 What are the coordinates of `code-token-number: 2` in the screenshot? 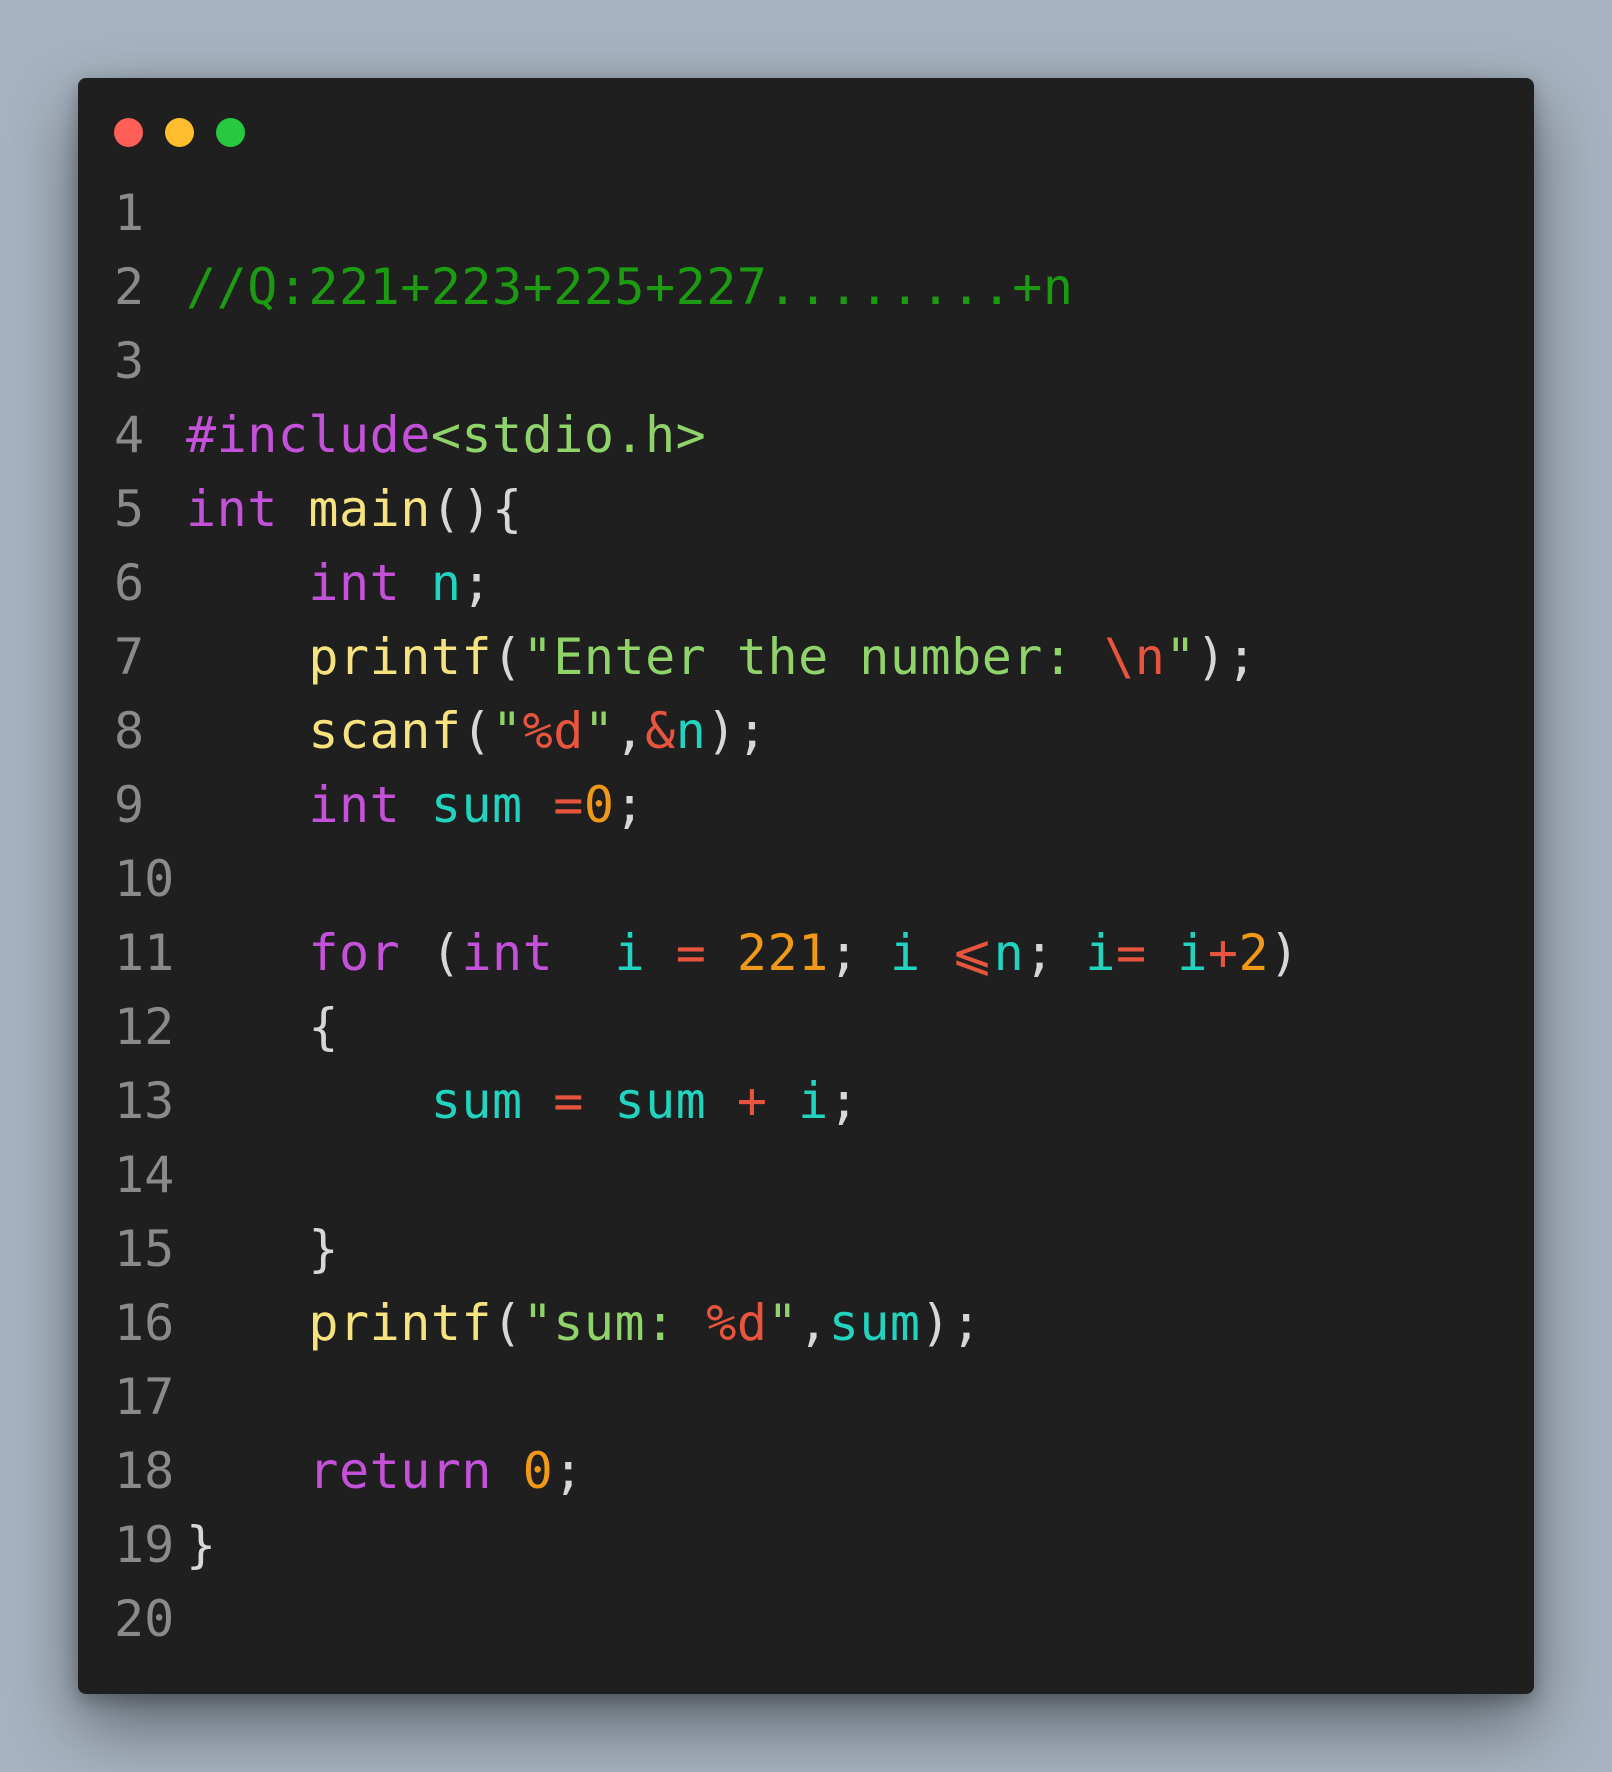 It's located at (1254, 953).